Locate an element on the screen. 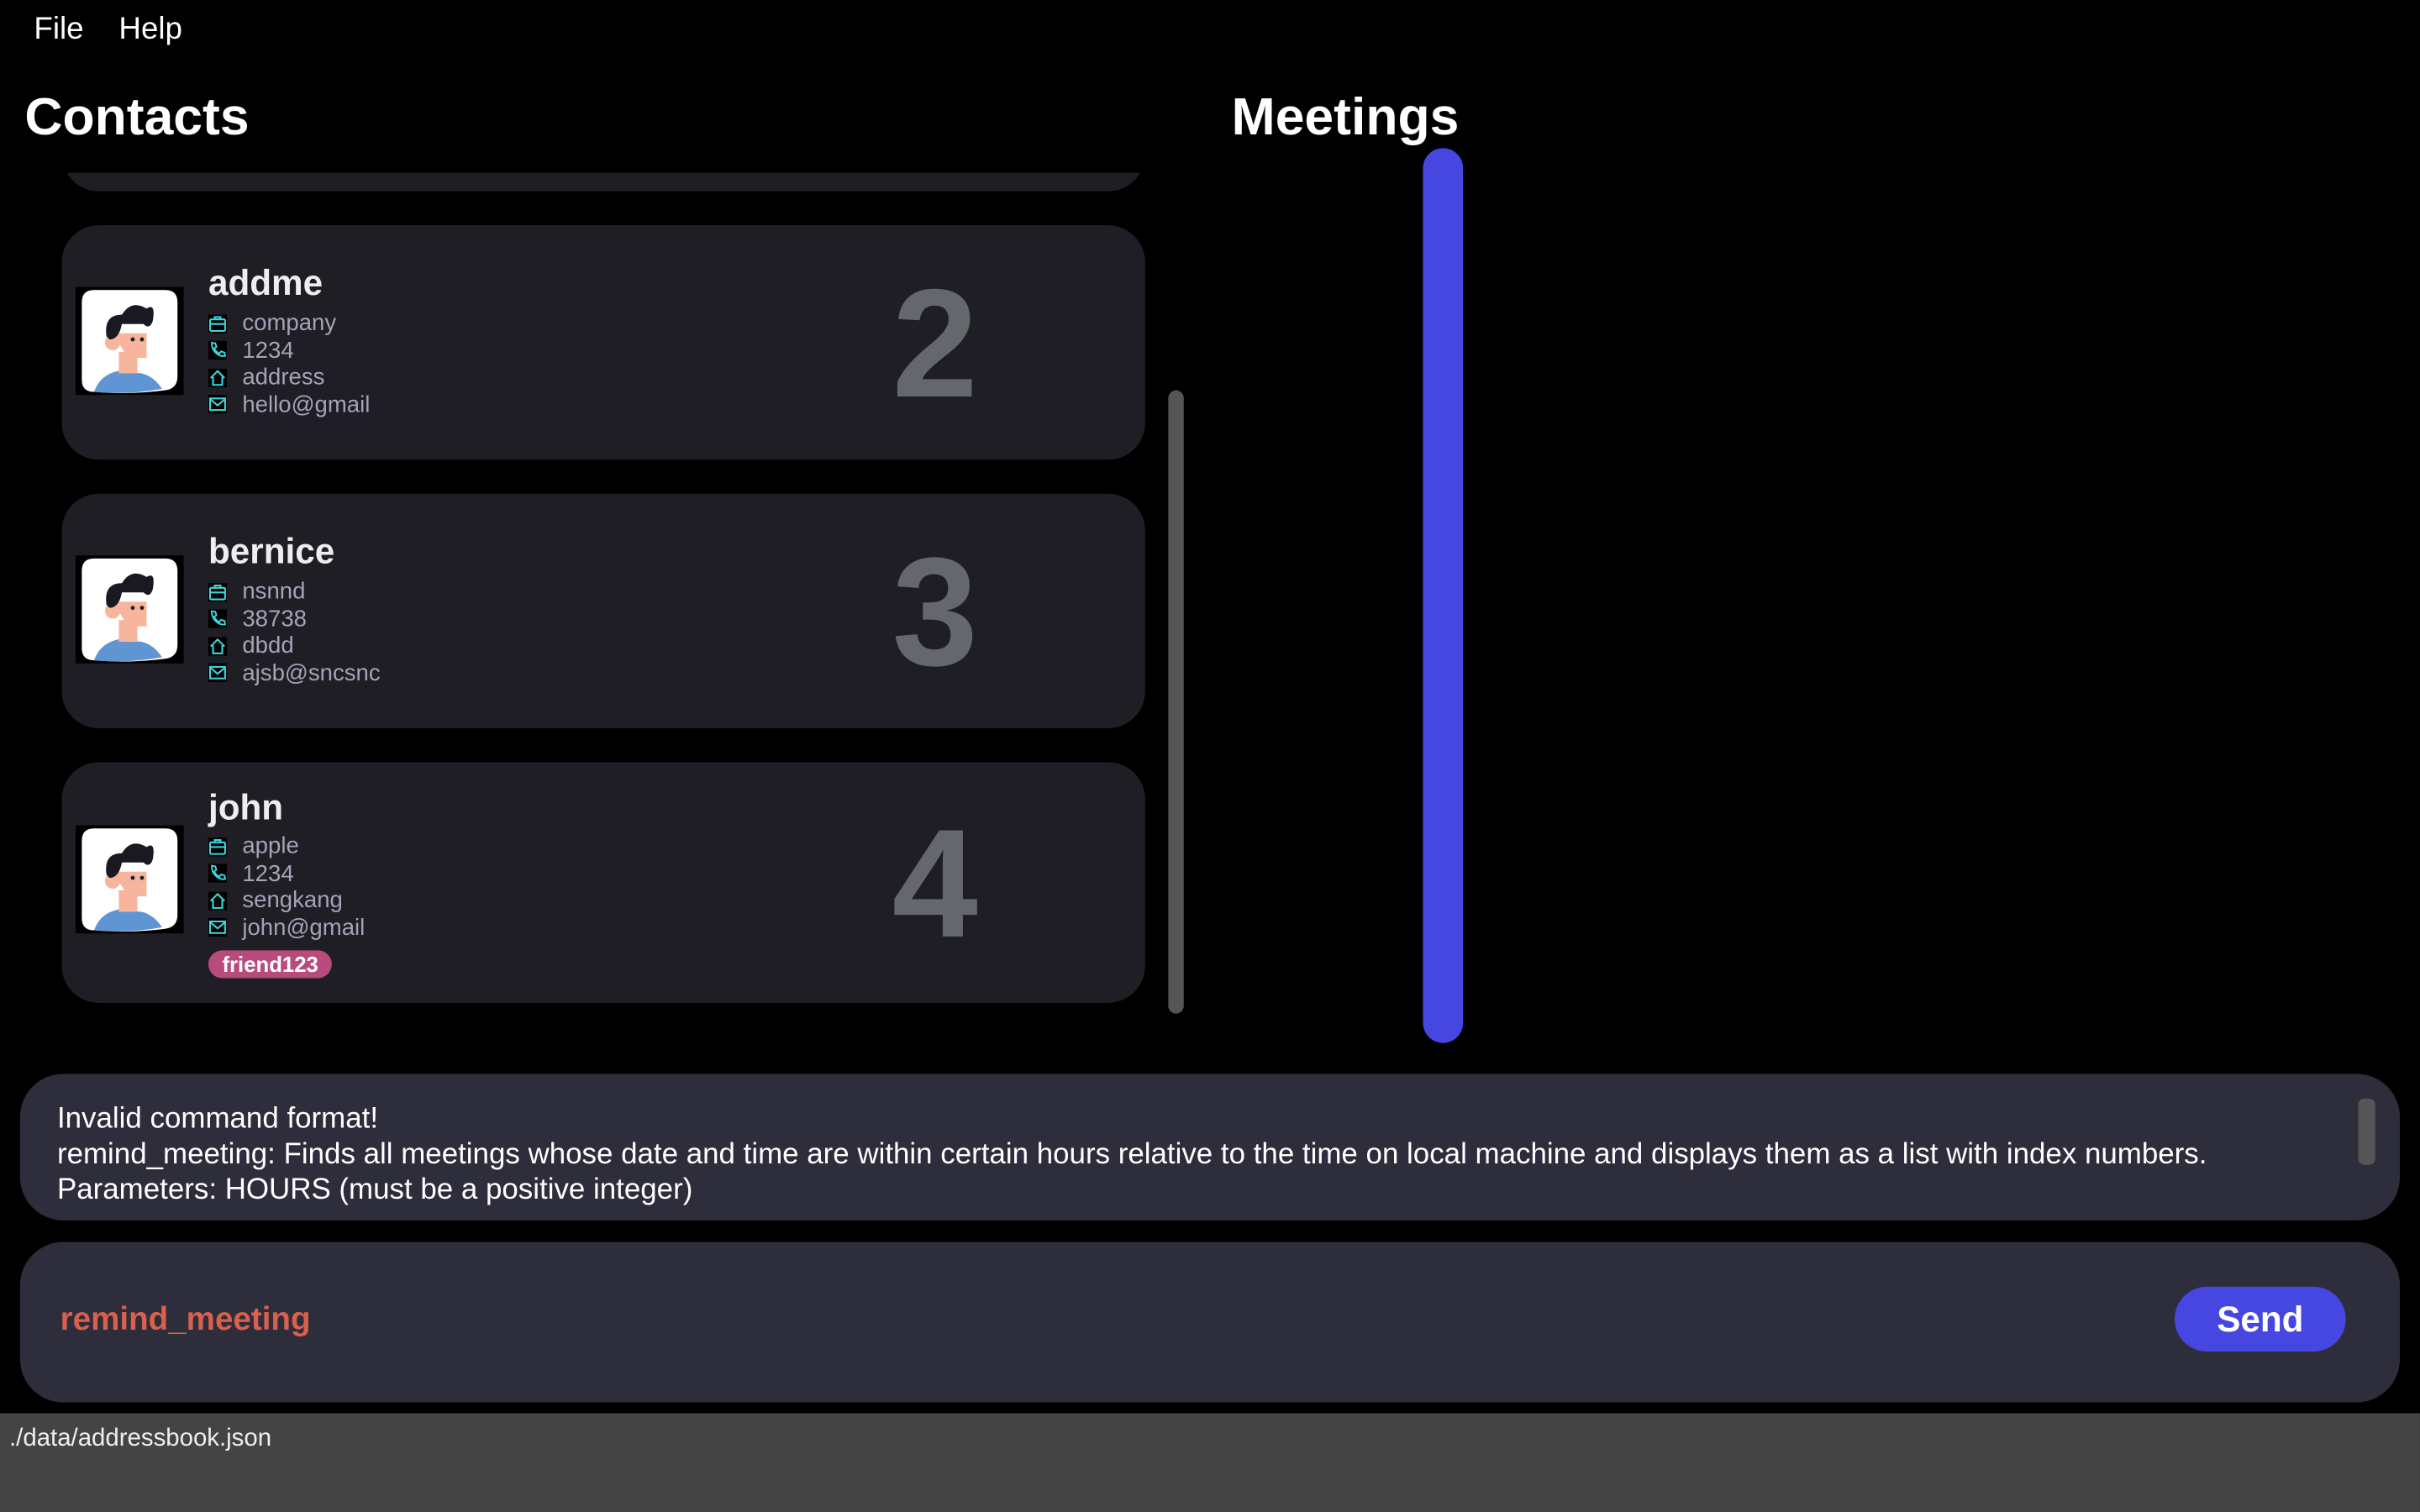 The height and width of the screenshot is (1512, 2420). contact-details: company 1234 address hello@gmail is located at coordinates (289, 364).